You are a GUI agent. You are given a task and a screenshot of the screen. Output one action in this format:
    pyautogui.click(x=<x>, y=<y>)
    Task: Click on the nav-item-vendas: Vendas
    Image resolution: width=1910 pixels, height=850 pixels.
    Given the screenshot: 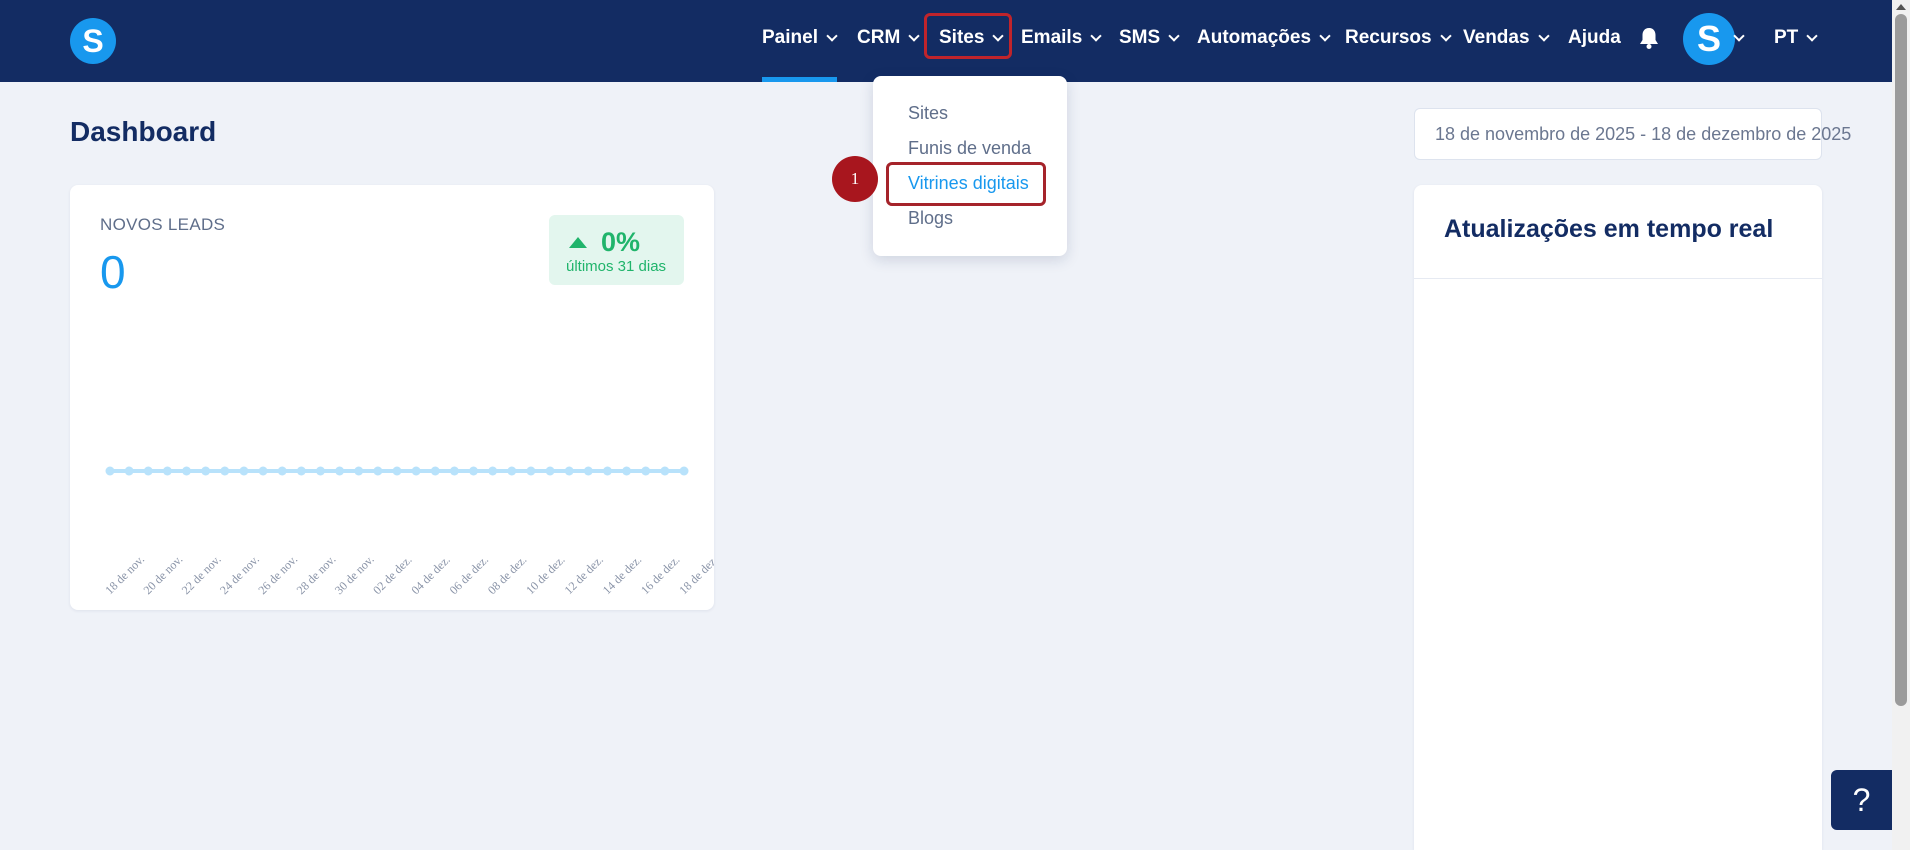 What is the action you would take?
    pyautogui.click(x=1506, y=38)
    